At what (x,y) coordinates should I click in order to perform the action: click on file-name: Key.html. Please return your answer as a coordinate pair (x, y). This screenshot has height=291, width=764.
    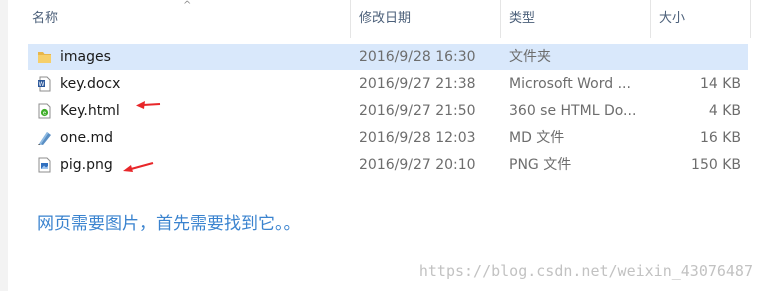
    Looking at the image, I should click on (90, 111).